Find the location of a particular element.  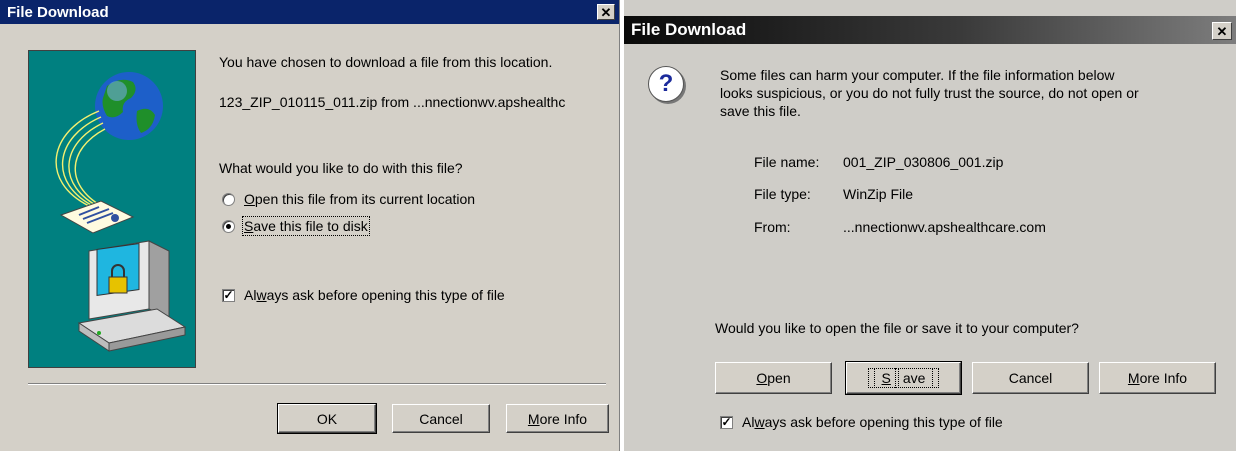

file-name-label: File name: is located at coordinates (787, 162).